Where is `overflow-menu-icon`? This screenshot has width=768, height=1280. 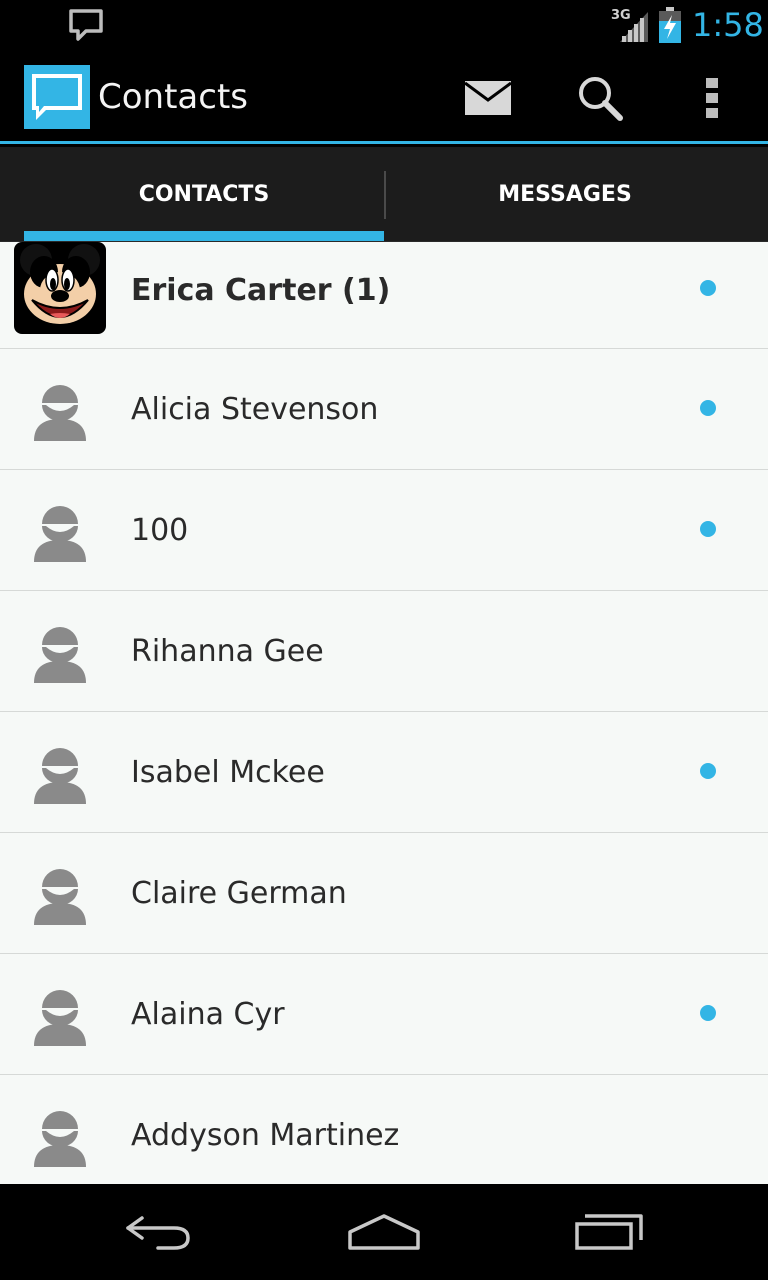
overflow-menu-icon is located at coordinates (712, 98).